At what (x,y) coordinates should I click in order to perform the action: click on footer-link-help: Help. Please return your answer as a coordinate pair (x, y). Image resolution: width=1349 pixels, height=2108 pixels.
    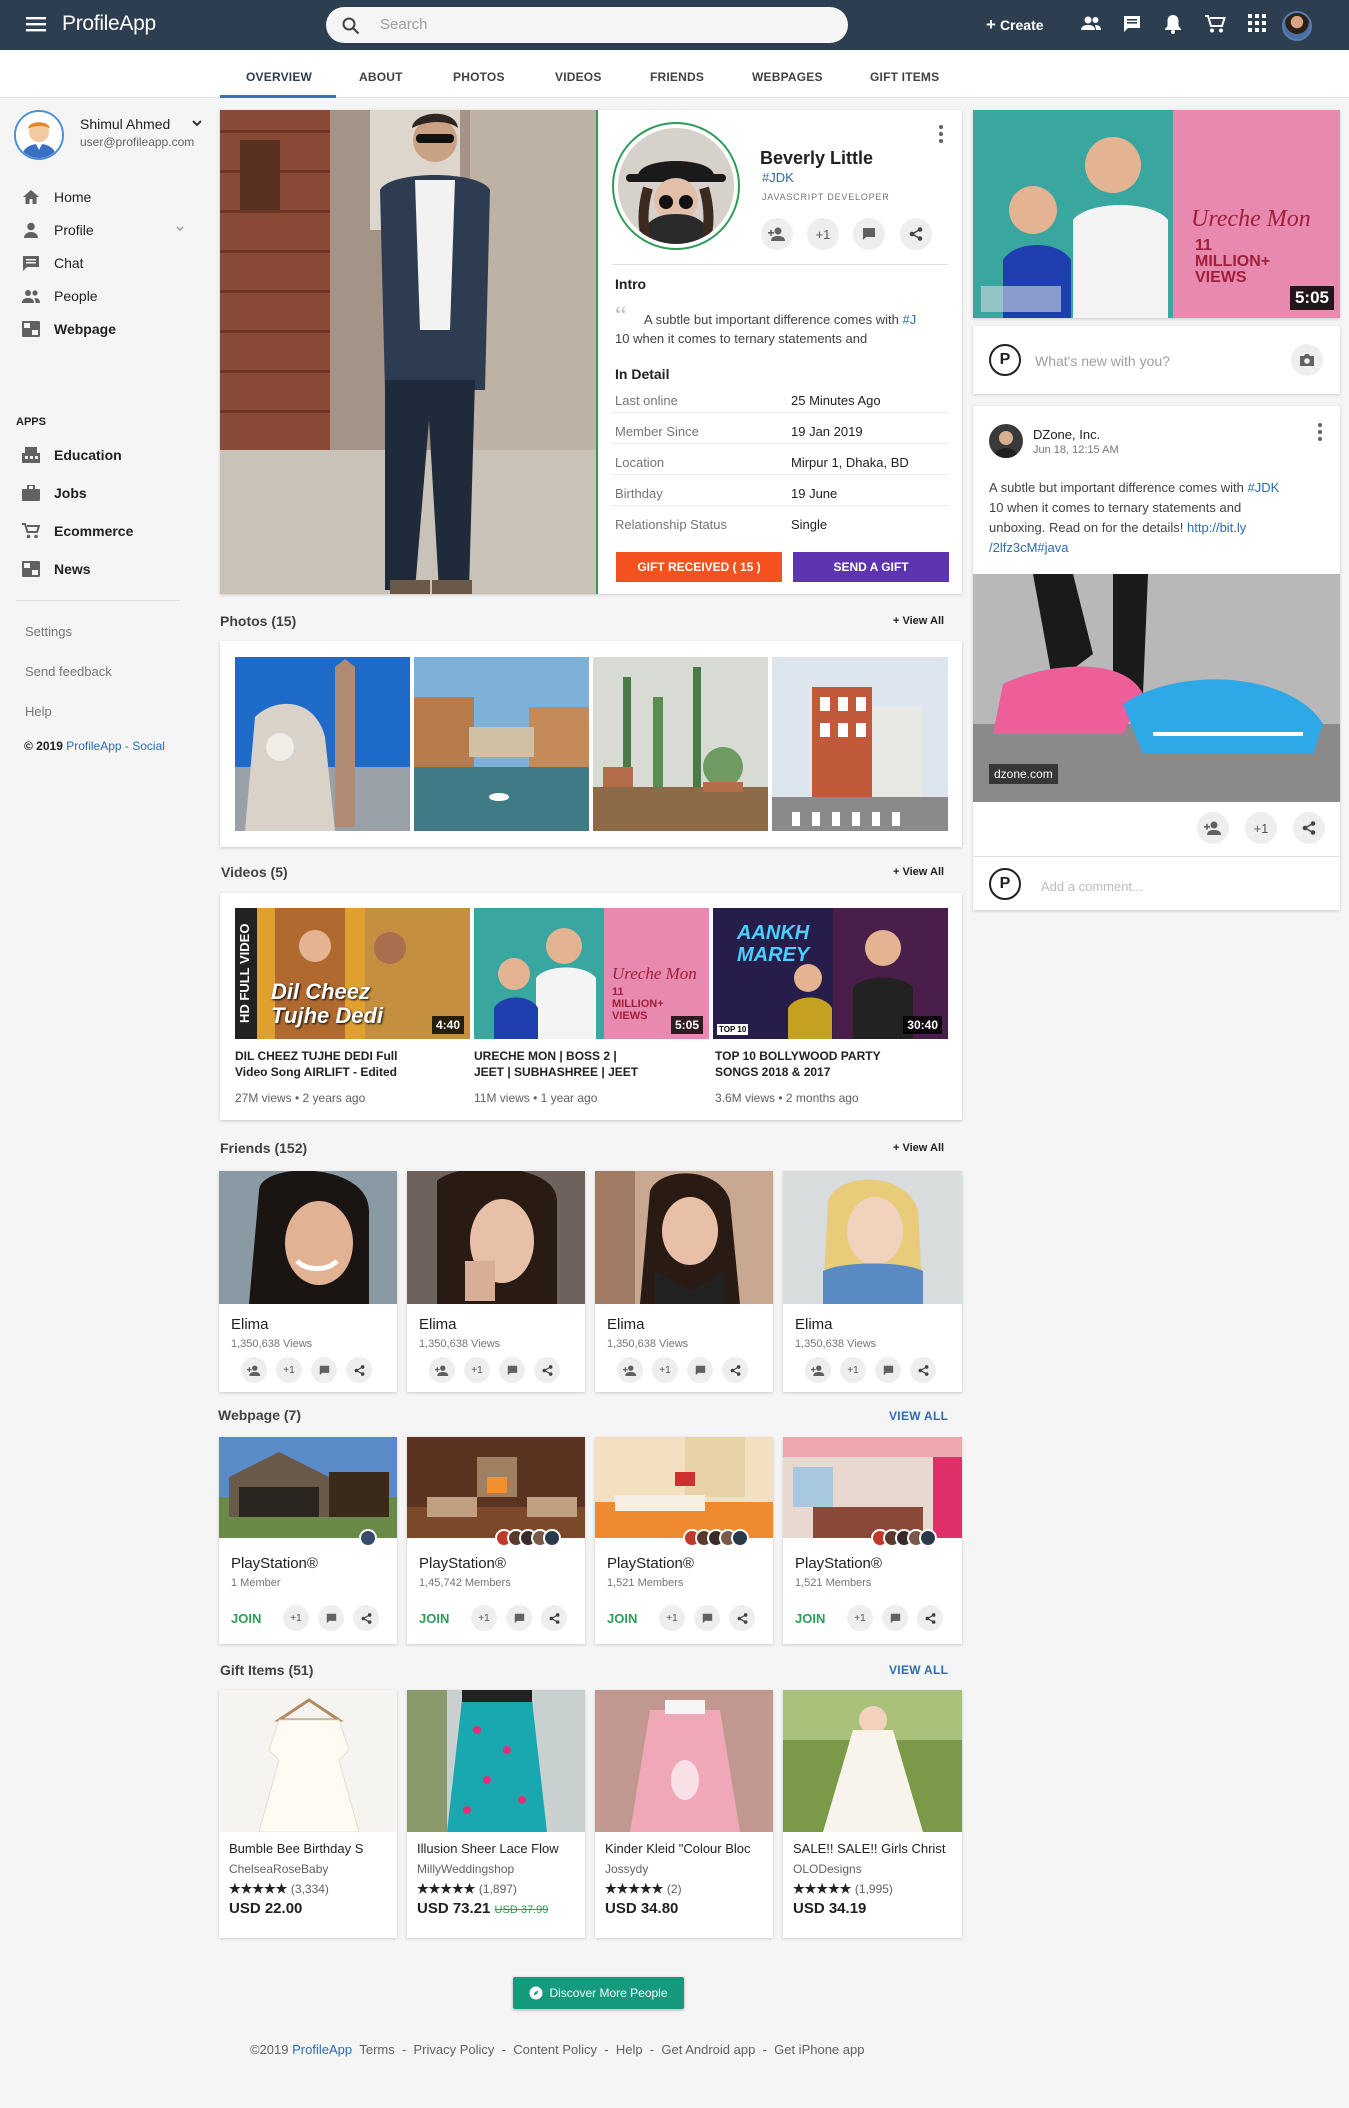
    Looking at the image, I should click on (629, 2049).